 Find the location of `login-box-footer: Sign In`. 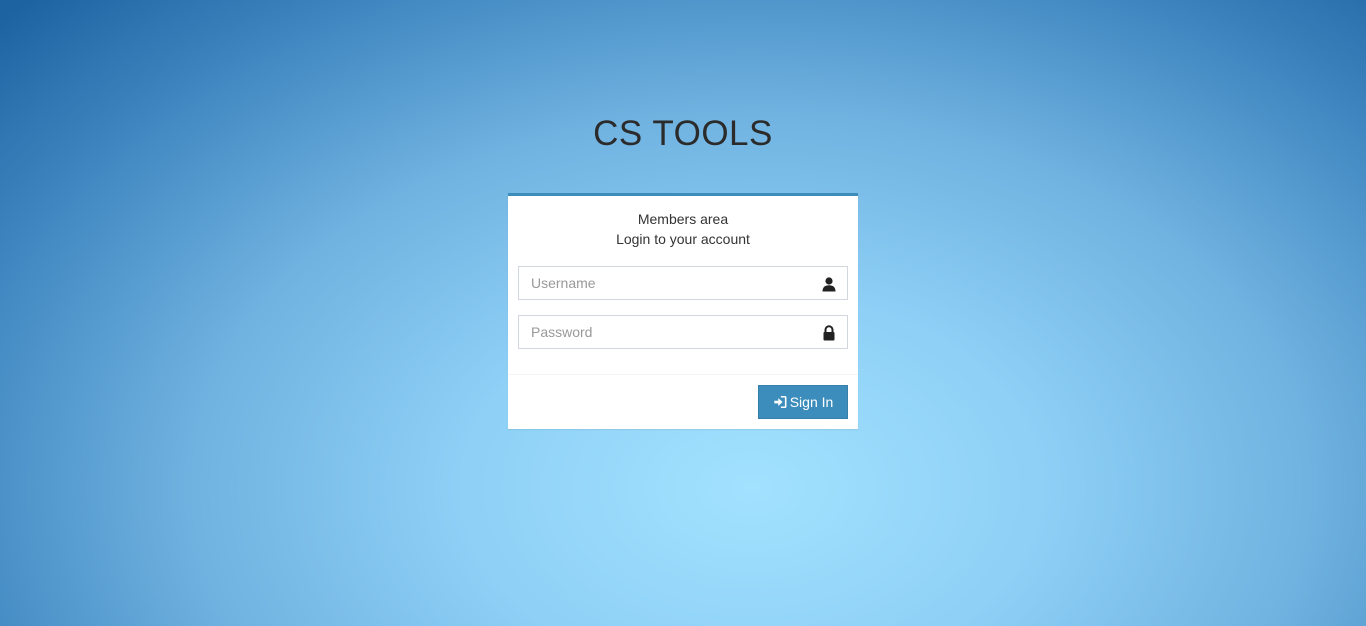

login-box-footer: Sign In is located at coordinates (683, 396).